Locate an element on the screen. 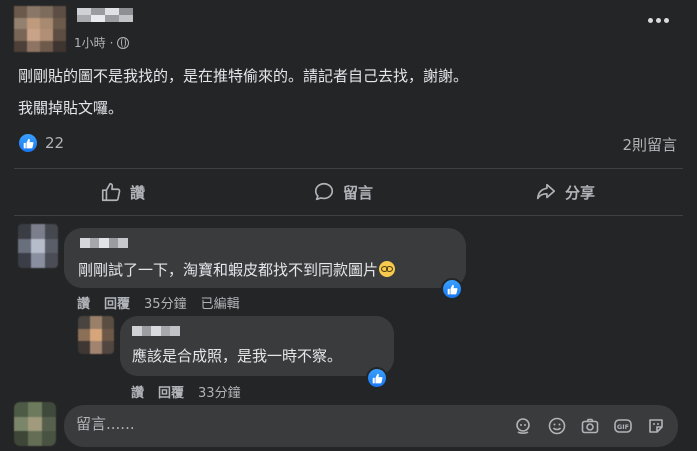 The image size is (697, 451). sticker-icon is located at coordinates (656, 426).